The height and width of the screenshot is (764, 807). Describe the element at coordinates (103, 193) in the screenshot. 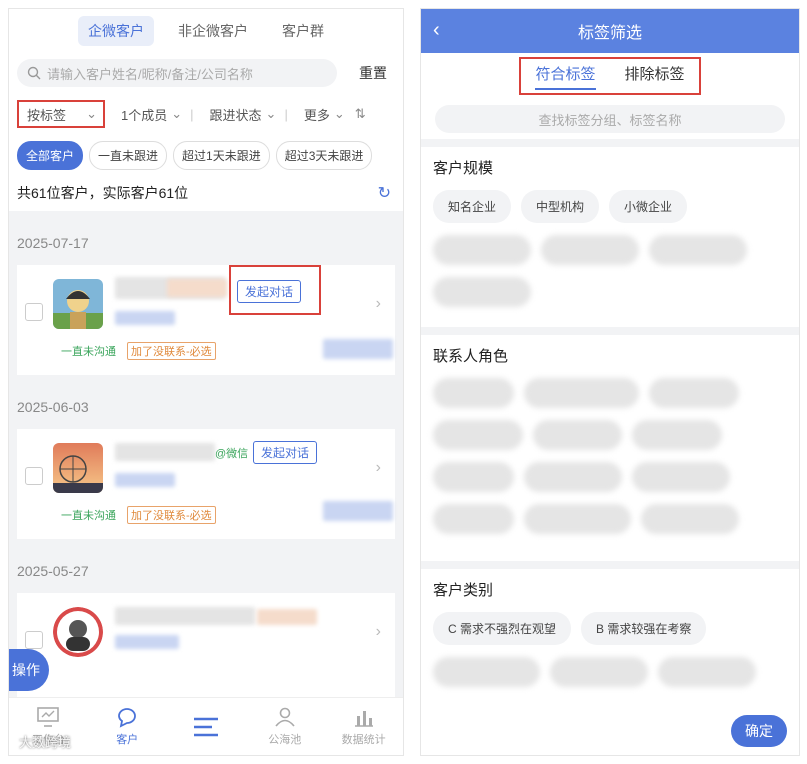

I see `summary-text: 共61位客户，实际客户61位` at that location.